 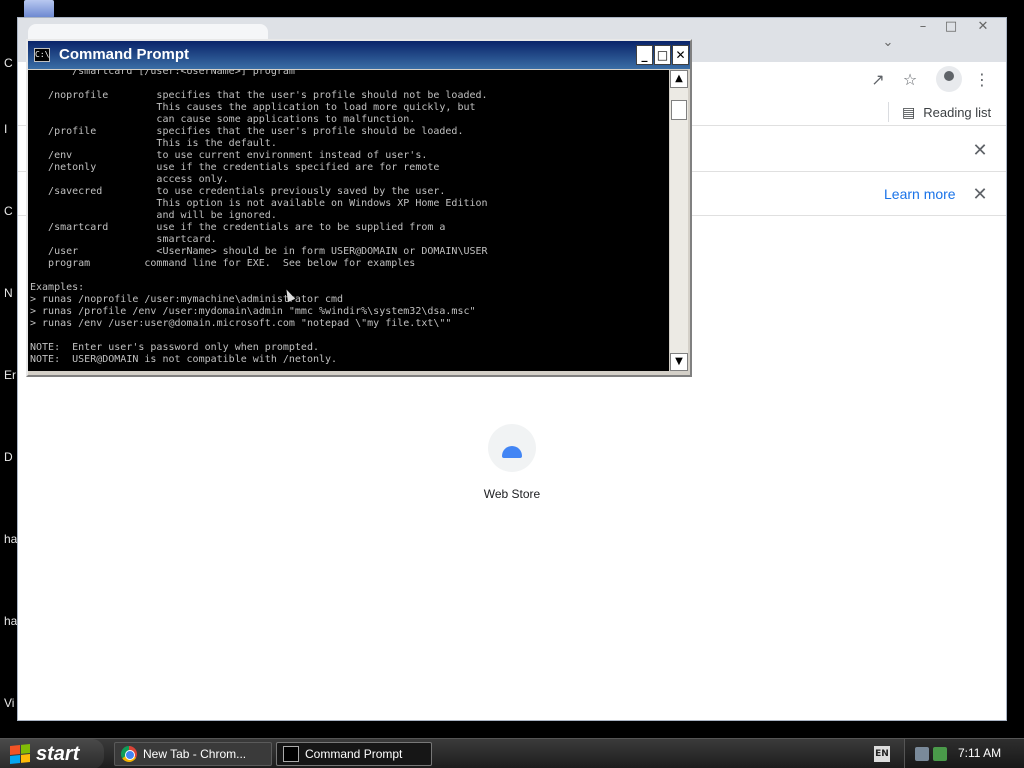 I want to click on vertical-scrollbar: ▲ ▼, so click(x=679, y=220).